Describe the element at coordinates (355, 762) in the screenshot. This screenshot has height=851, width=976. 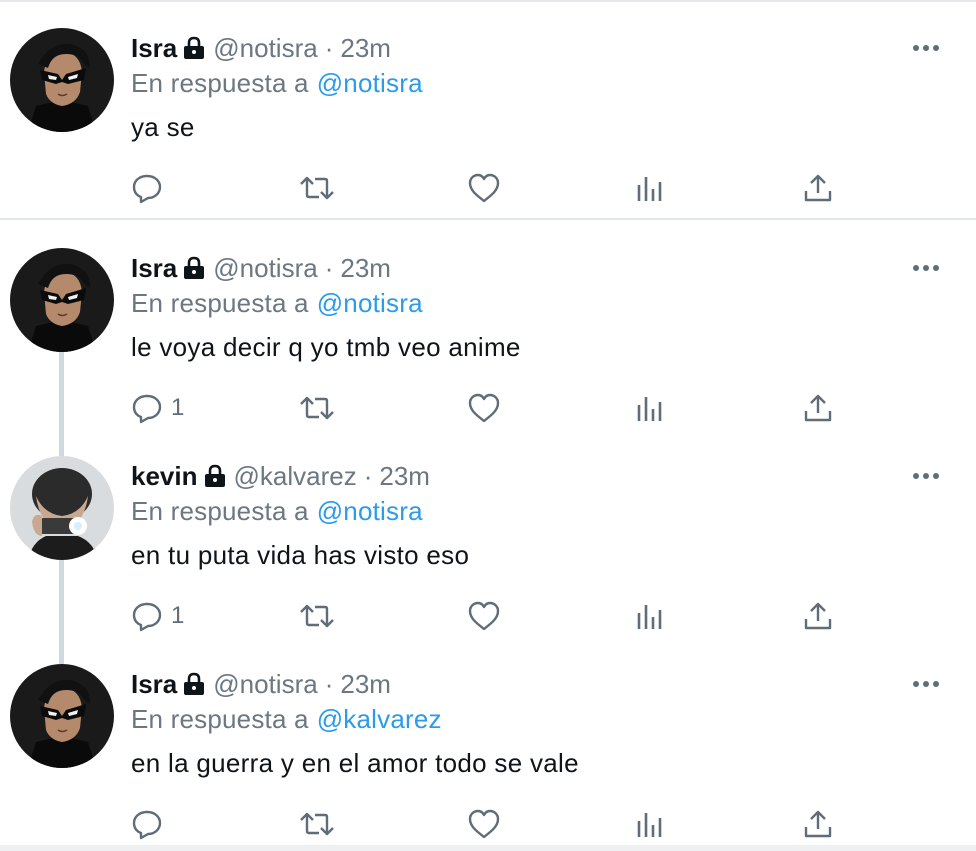
I see `tweet-text: en la guerra y en el amor todo se vale` at that location.